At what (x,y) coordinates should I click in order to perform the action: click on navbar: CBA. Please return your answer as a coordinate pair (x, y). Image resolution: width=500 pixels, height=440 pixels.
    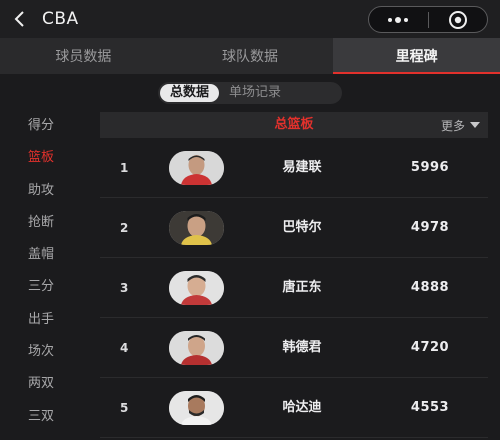
    Looking at the image, I should click on (250, 19).